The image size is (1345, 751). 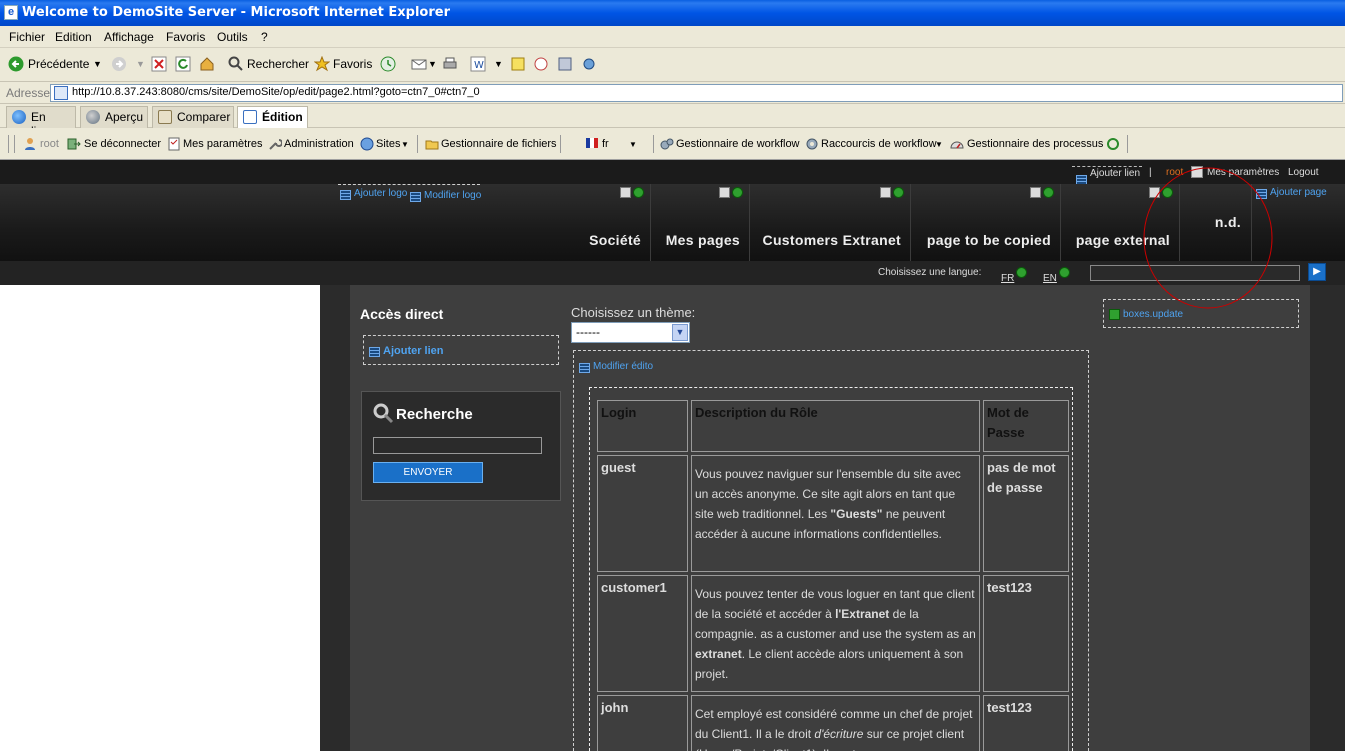 What do you see at coordinates (630, 332) in the screenshot?
I see `theme-select: ------ ▼` at bounding box center [630, 332].